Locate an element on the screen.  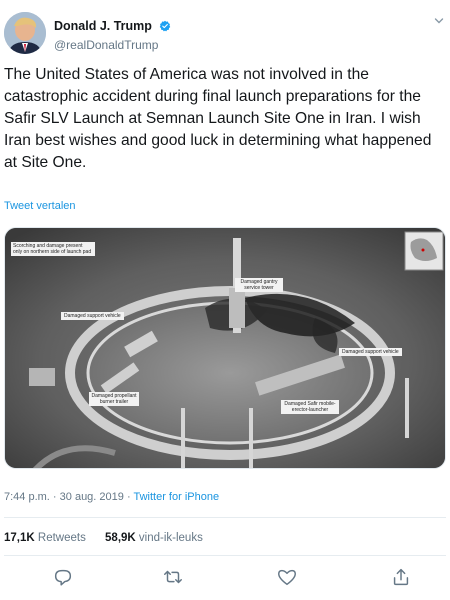
chevron-down-icon is located at coordinates (439, 21).